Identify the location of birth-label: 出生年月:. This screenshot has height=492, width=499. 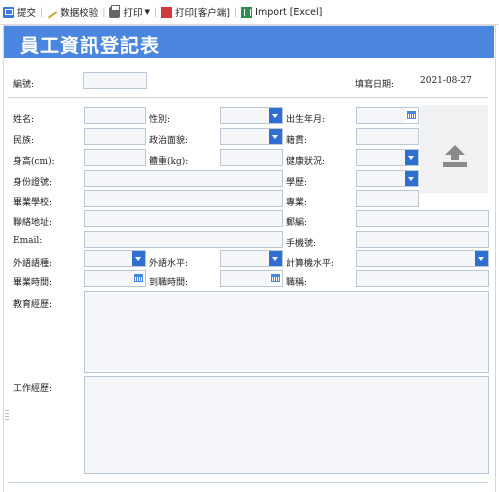
(306, 120).